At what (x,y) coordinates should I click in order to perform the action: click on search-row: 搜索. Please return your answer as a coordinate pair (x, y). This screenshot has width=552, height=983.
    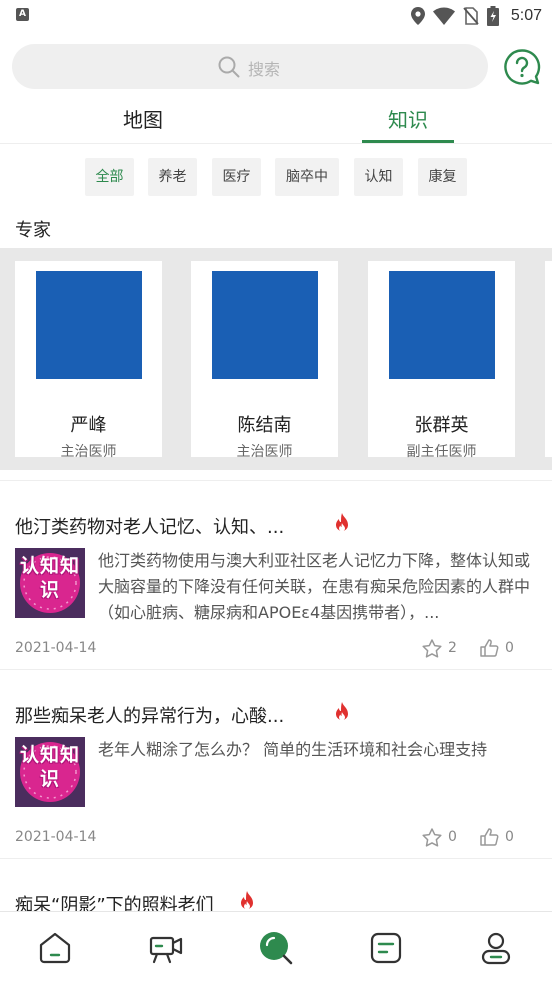
    Looking at the image, I should click on (276, 67).